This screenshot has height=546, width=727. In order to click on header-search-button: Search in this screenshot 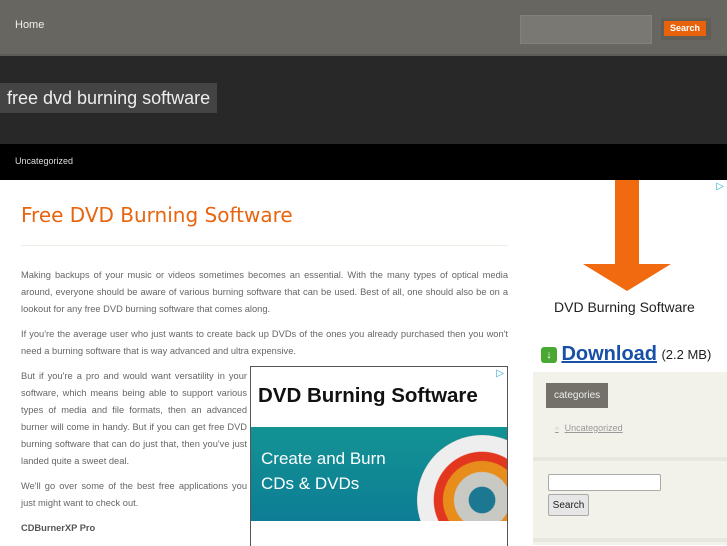, I will do `click(685, 28)`.